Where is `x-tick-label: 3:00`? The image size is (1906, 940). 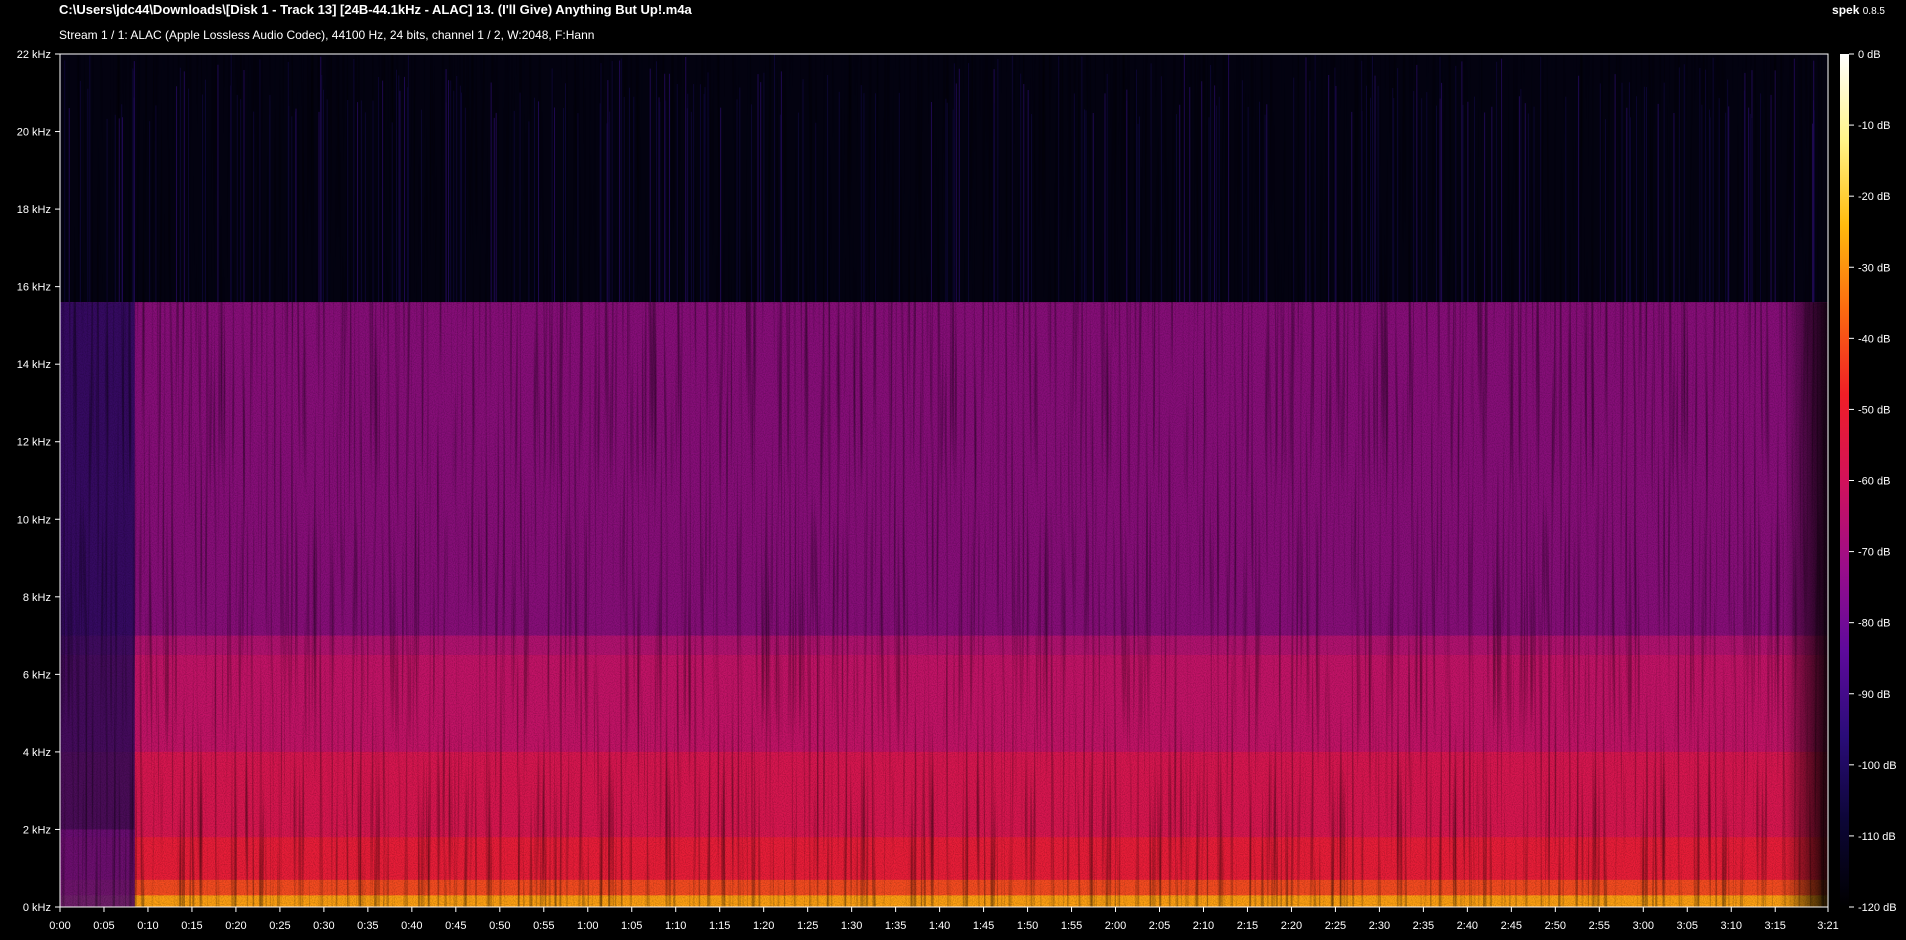 x-tick-label: 3:00 is located at coordinates (1643, 926).